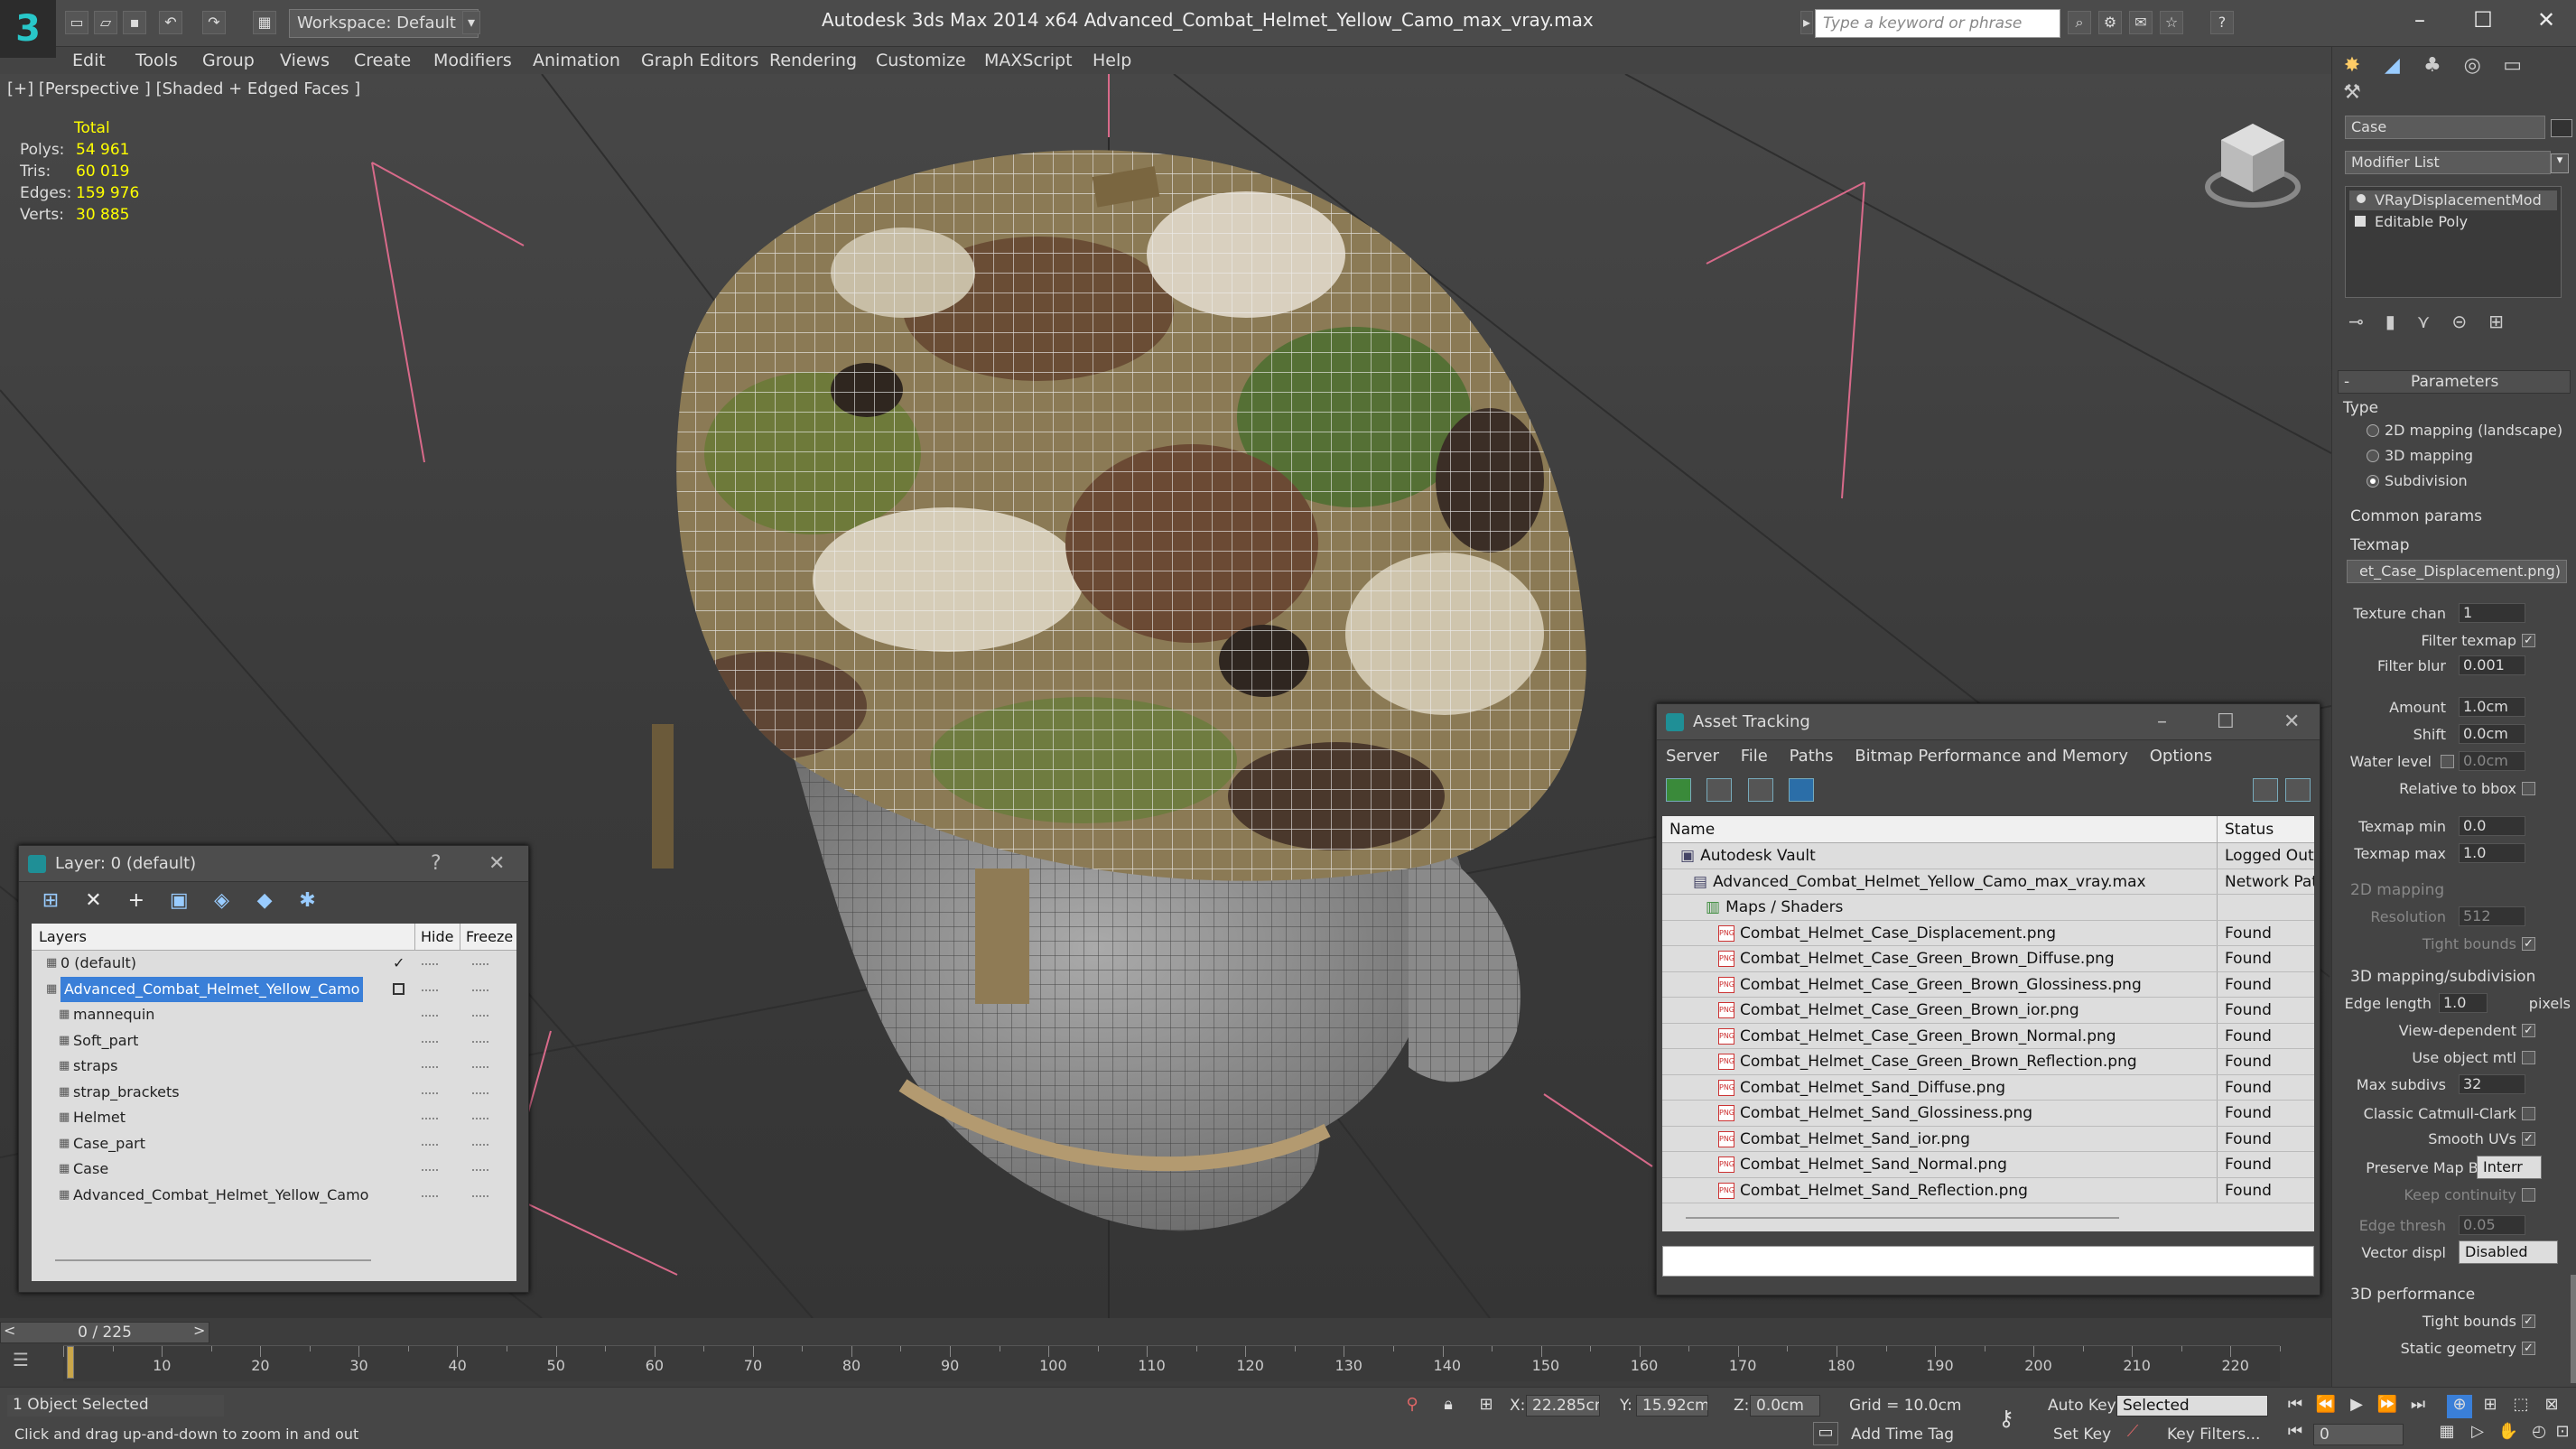 The height and width of the screenshot is (1449, 2576). I want to click on asset-menu-bitmap: Bitmap Performance and Memory, so click(1991, 756).